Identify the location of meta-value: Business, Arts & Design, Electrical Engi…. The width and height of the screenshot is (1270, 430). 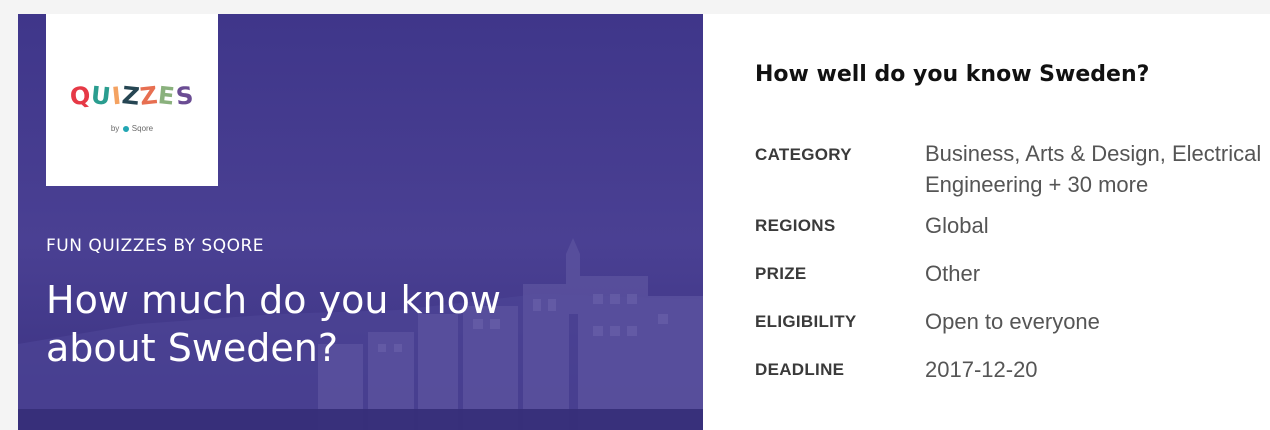
(1093, 169).